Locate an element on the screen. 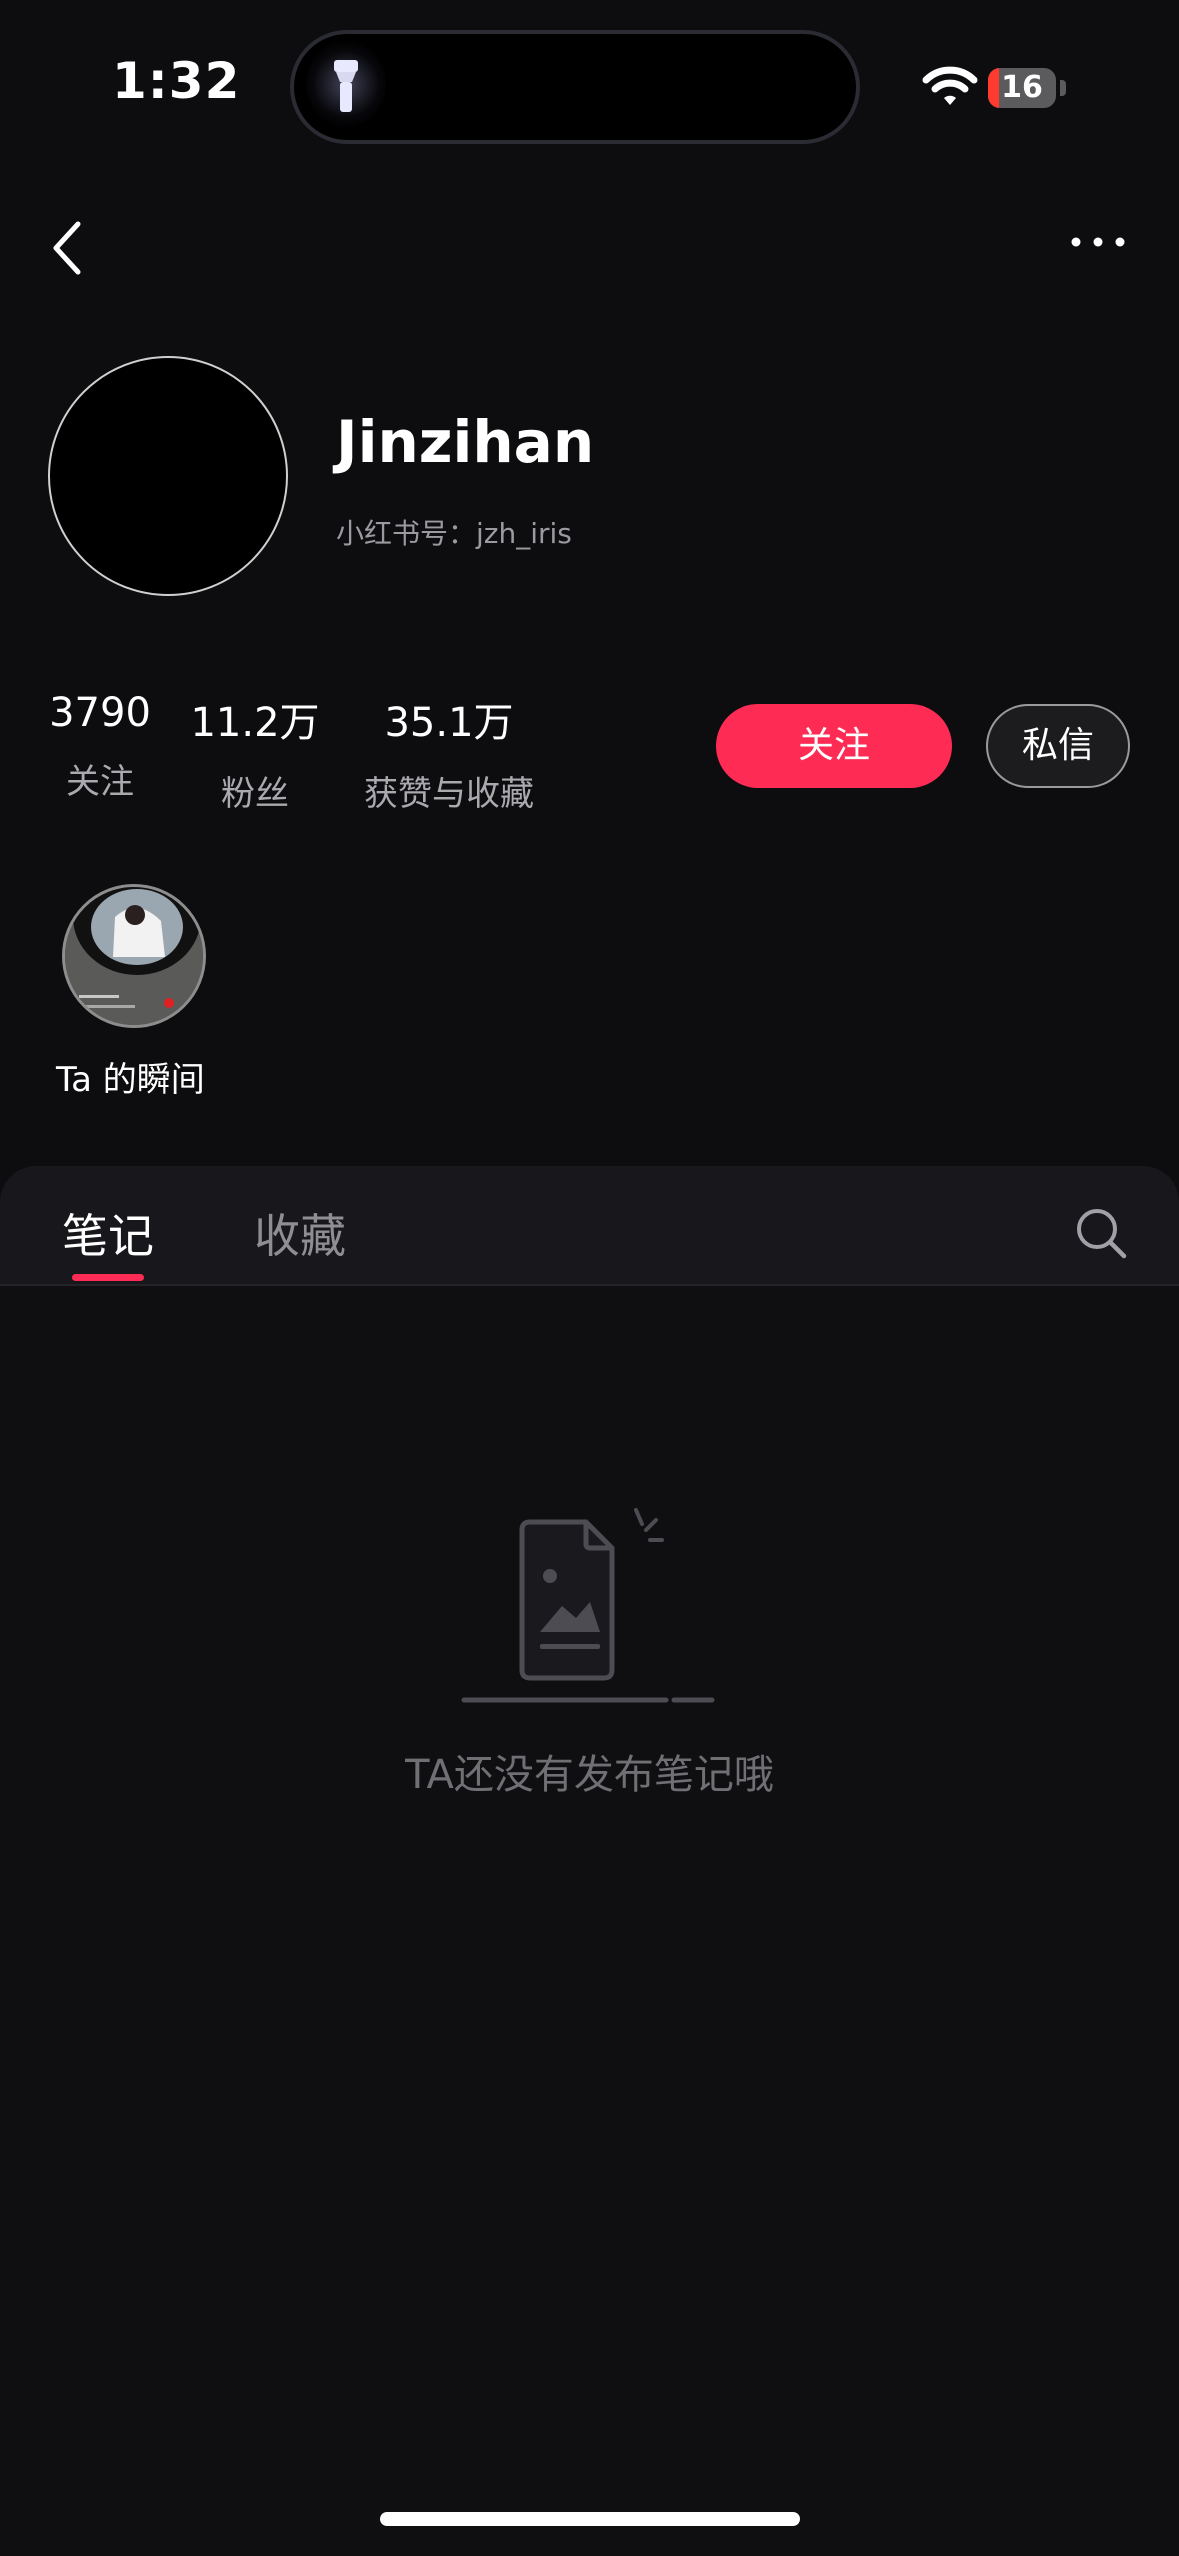 The height and width of the screenshot is (2556, 1179). profile-name: Jinzihan is located at coordinates (465, 442).